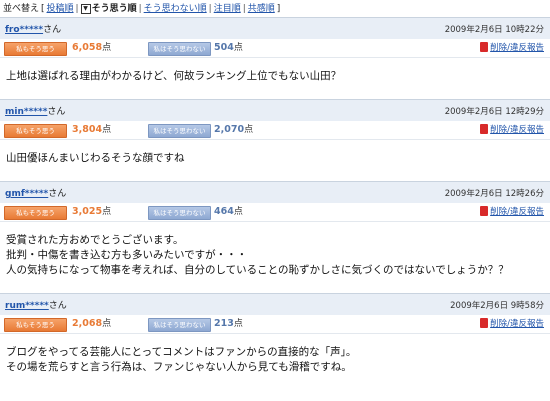 The width and height of the screenshot is (550, 401). I want to click on comment-line: 山田優ほんまいじわるそうな顔ですね, so click(95, 158).